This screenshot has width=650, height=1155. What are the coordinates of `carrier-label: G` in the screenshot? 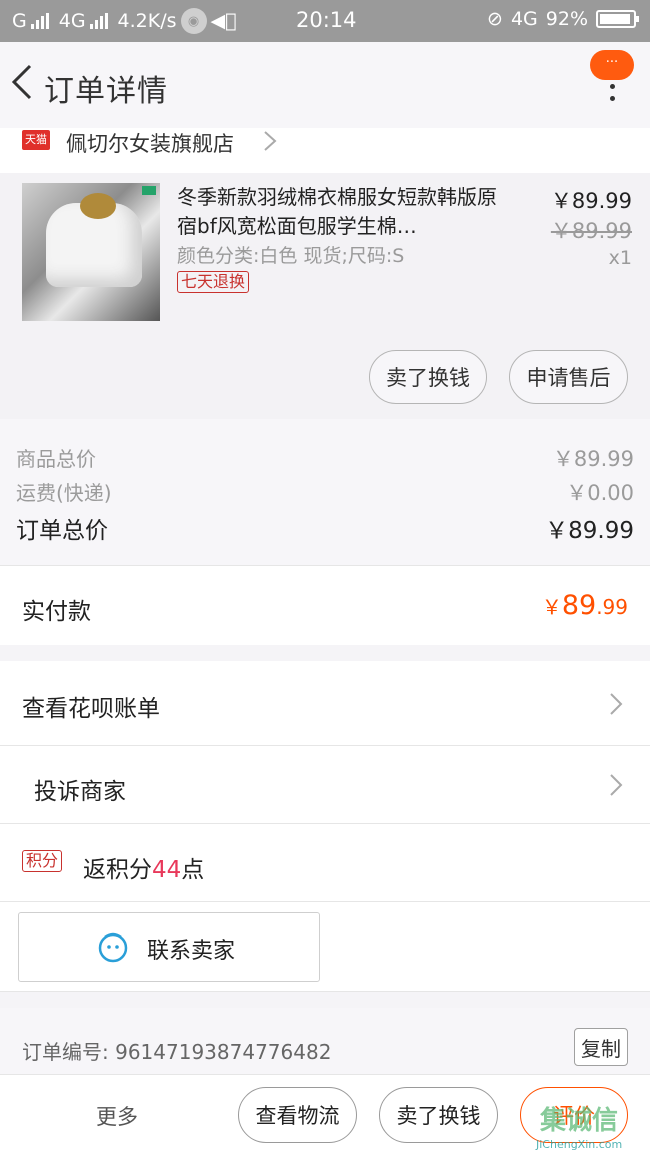 It's located at (19, 21).